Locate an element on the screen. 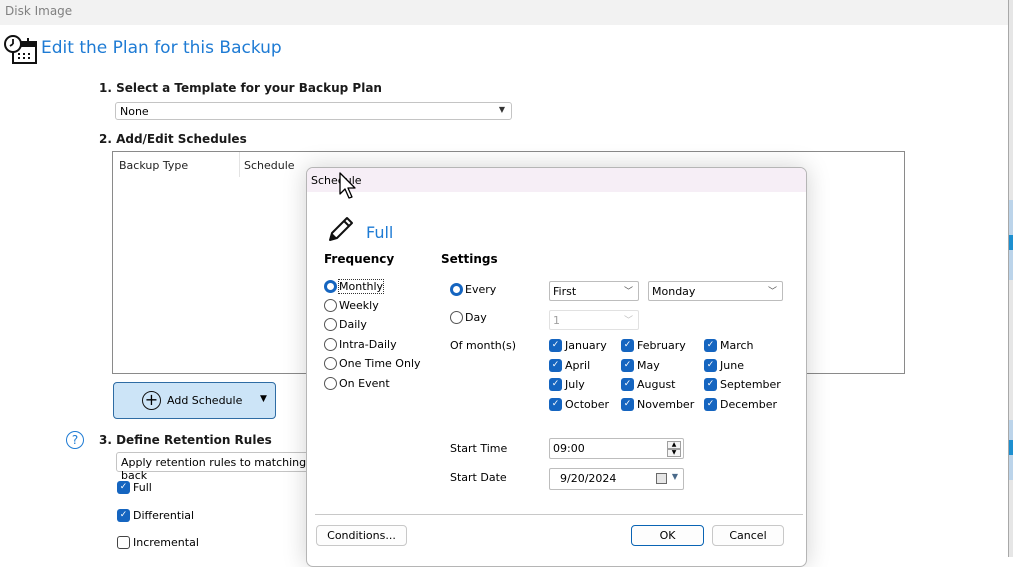  help-icon: ? is located at coordinates (75, 440).